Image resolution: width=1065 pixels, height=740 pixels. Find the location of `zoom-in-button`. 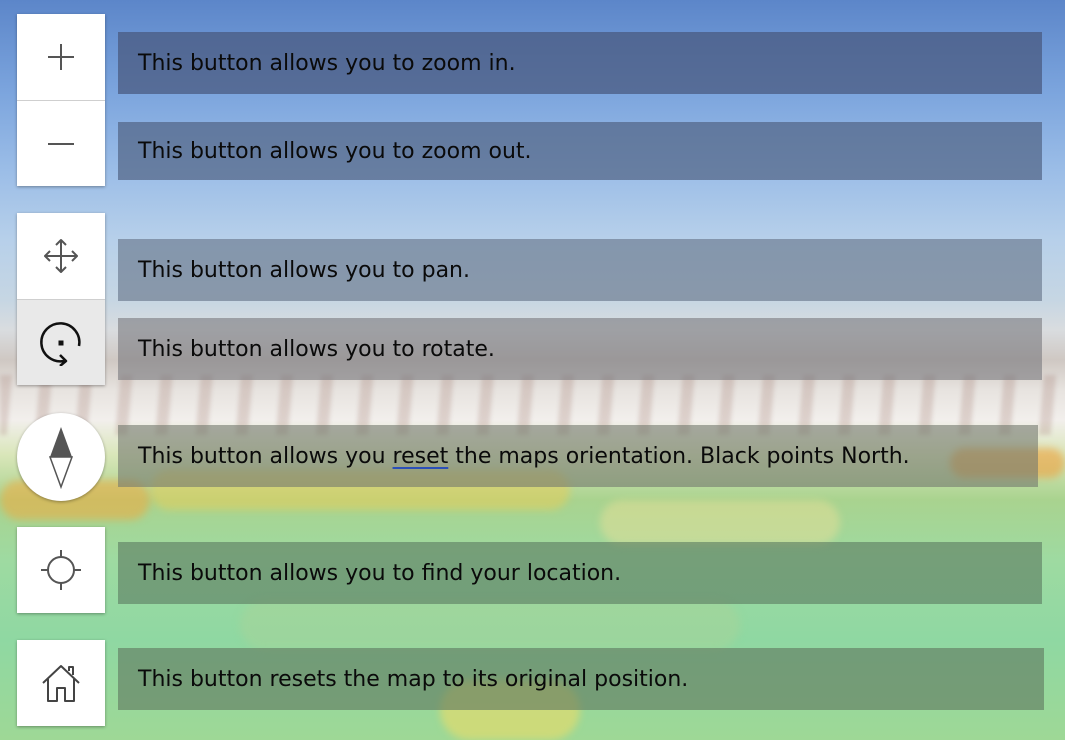

zoom-in-button is located at coordinates (61, 57).